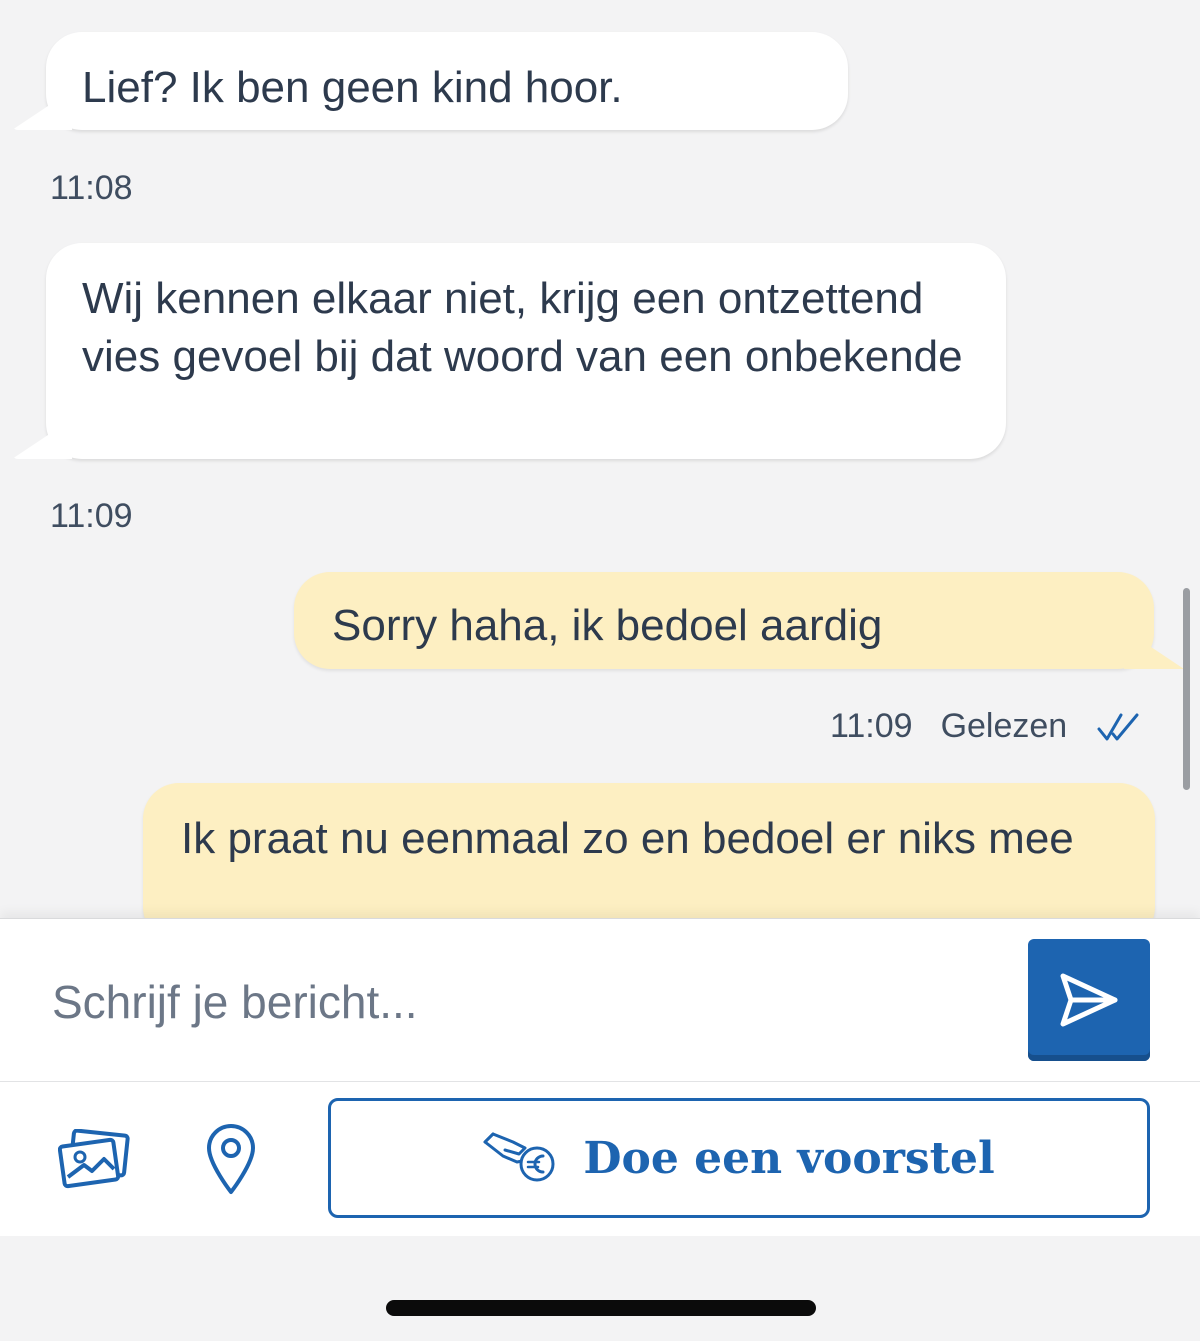  What do you see at coordinates (1118, 726) in the screenshot?
I see `double-check-icon` at bounding box center [1118, 726].